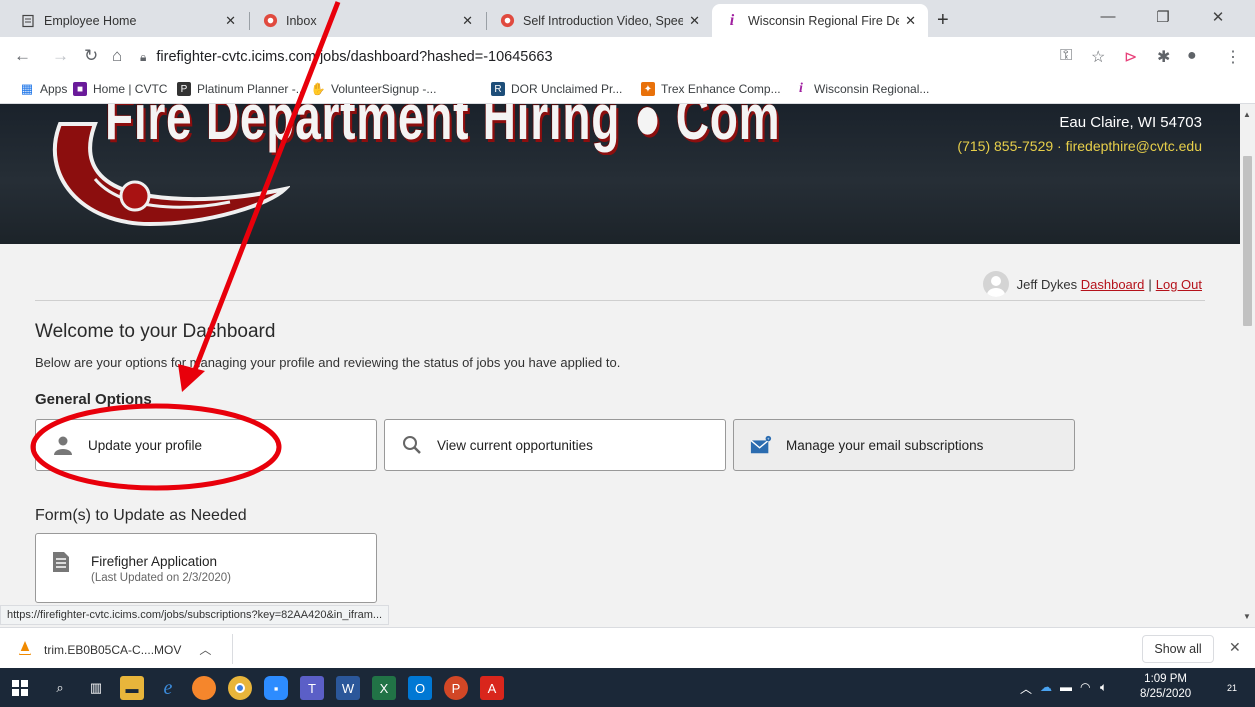  What do you see at coordinates (63, 445) in the screenshot?
I see `person-icon` at bounding box center [63, 445].